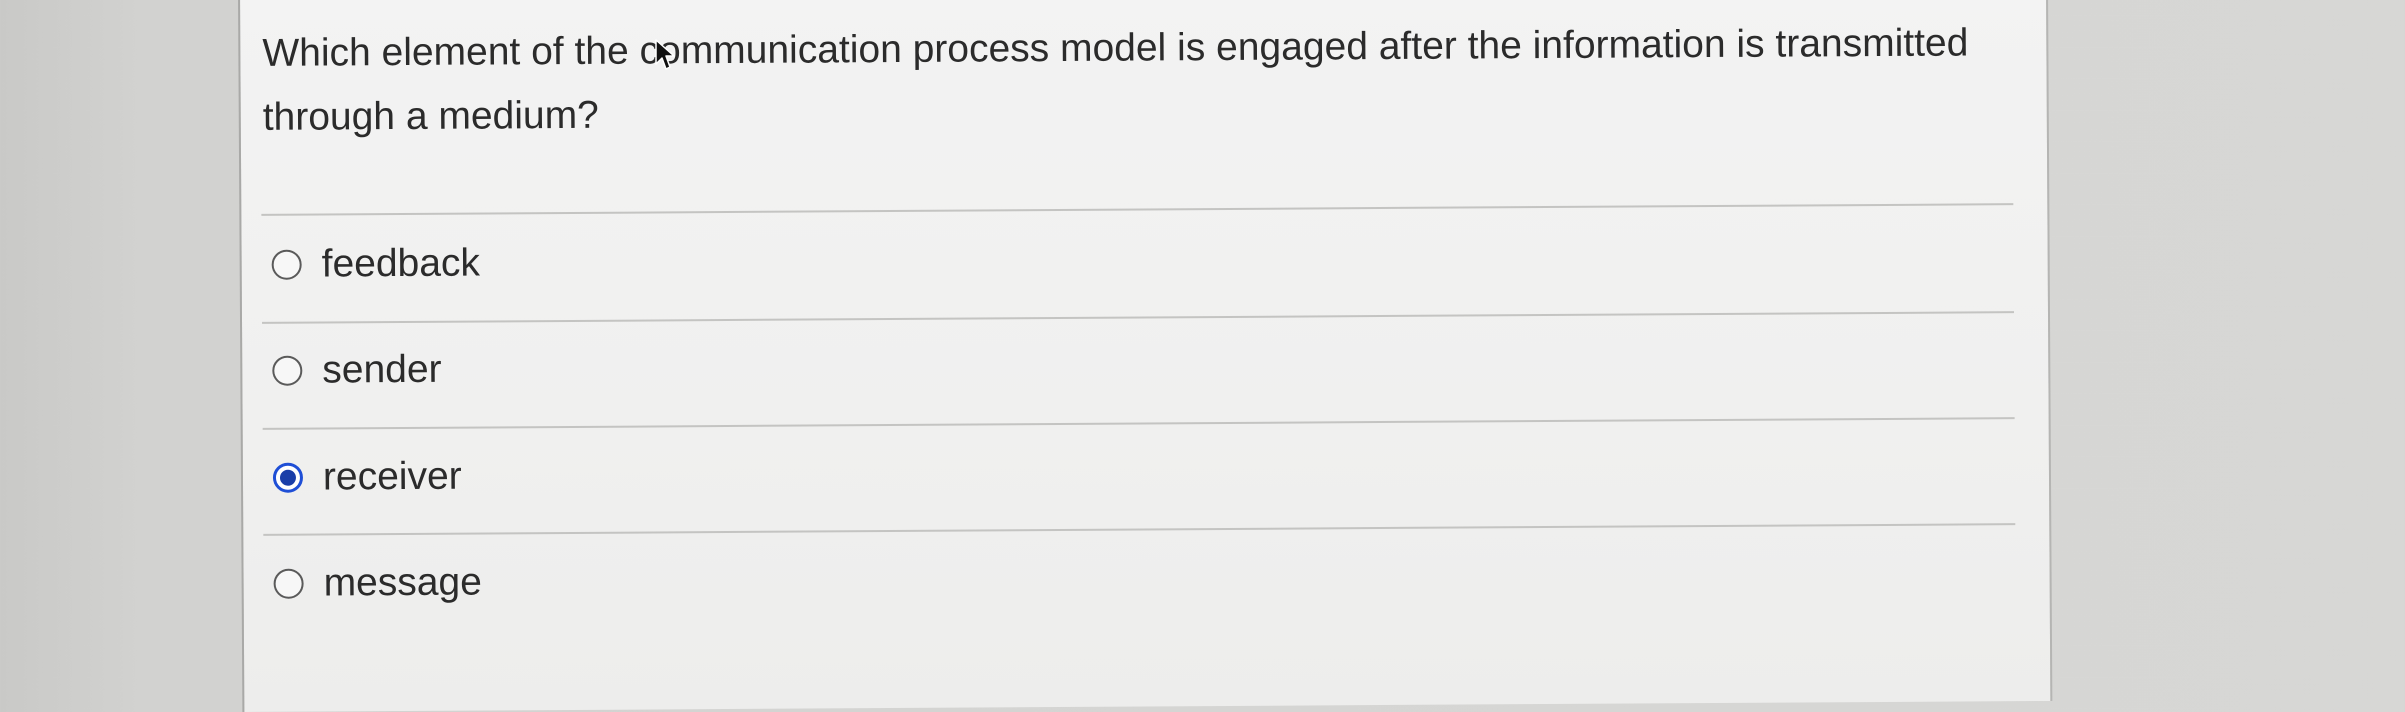  I want to click on answer-option-message: message, so click(373, 583).